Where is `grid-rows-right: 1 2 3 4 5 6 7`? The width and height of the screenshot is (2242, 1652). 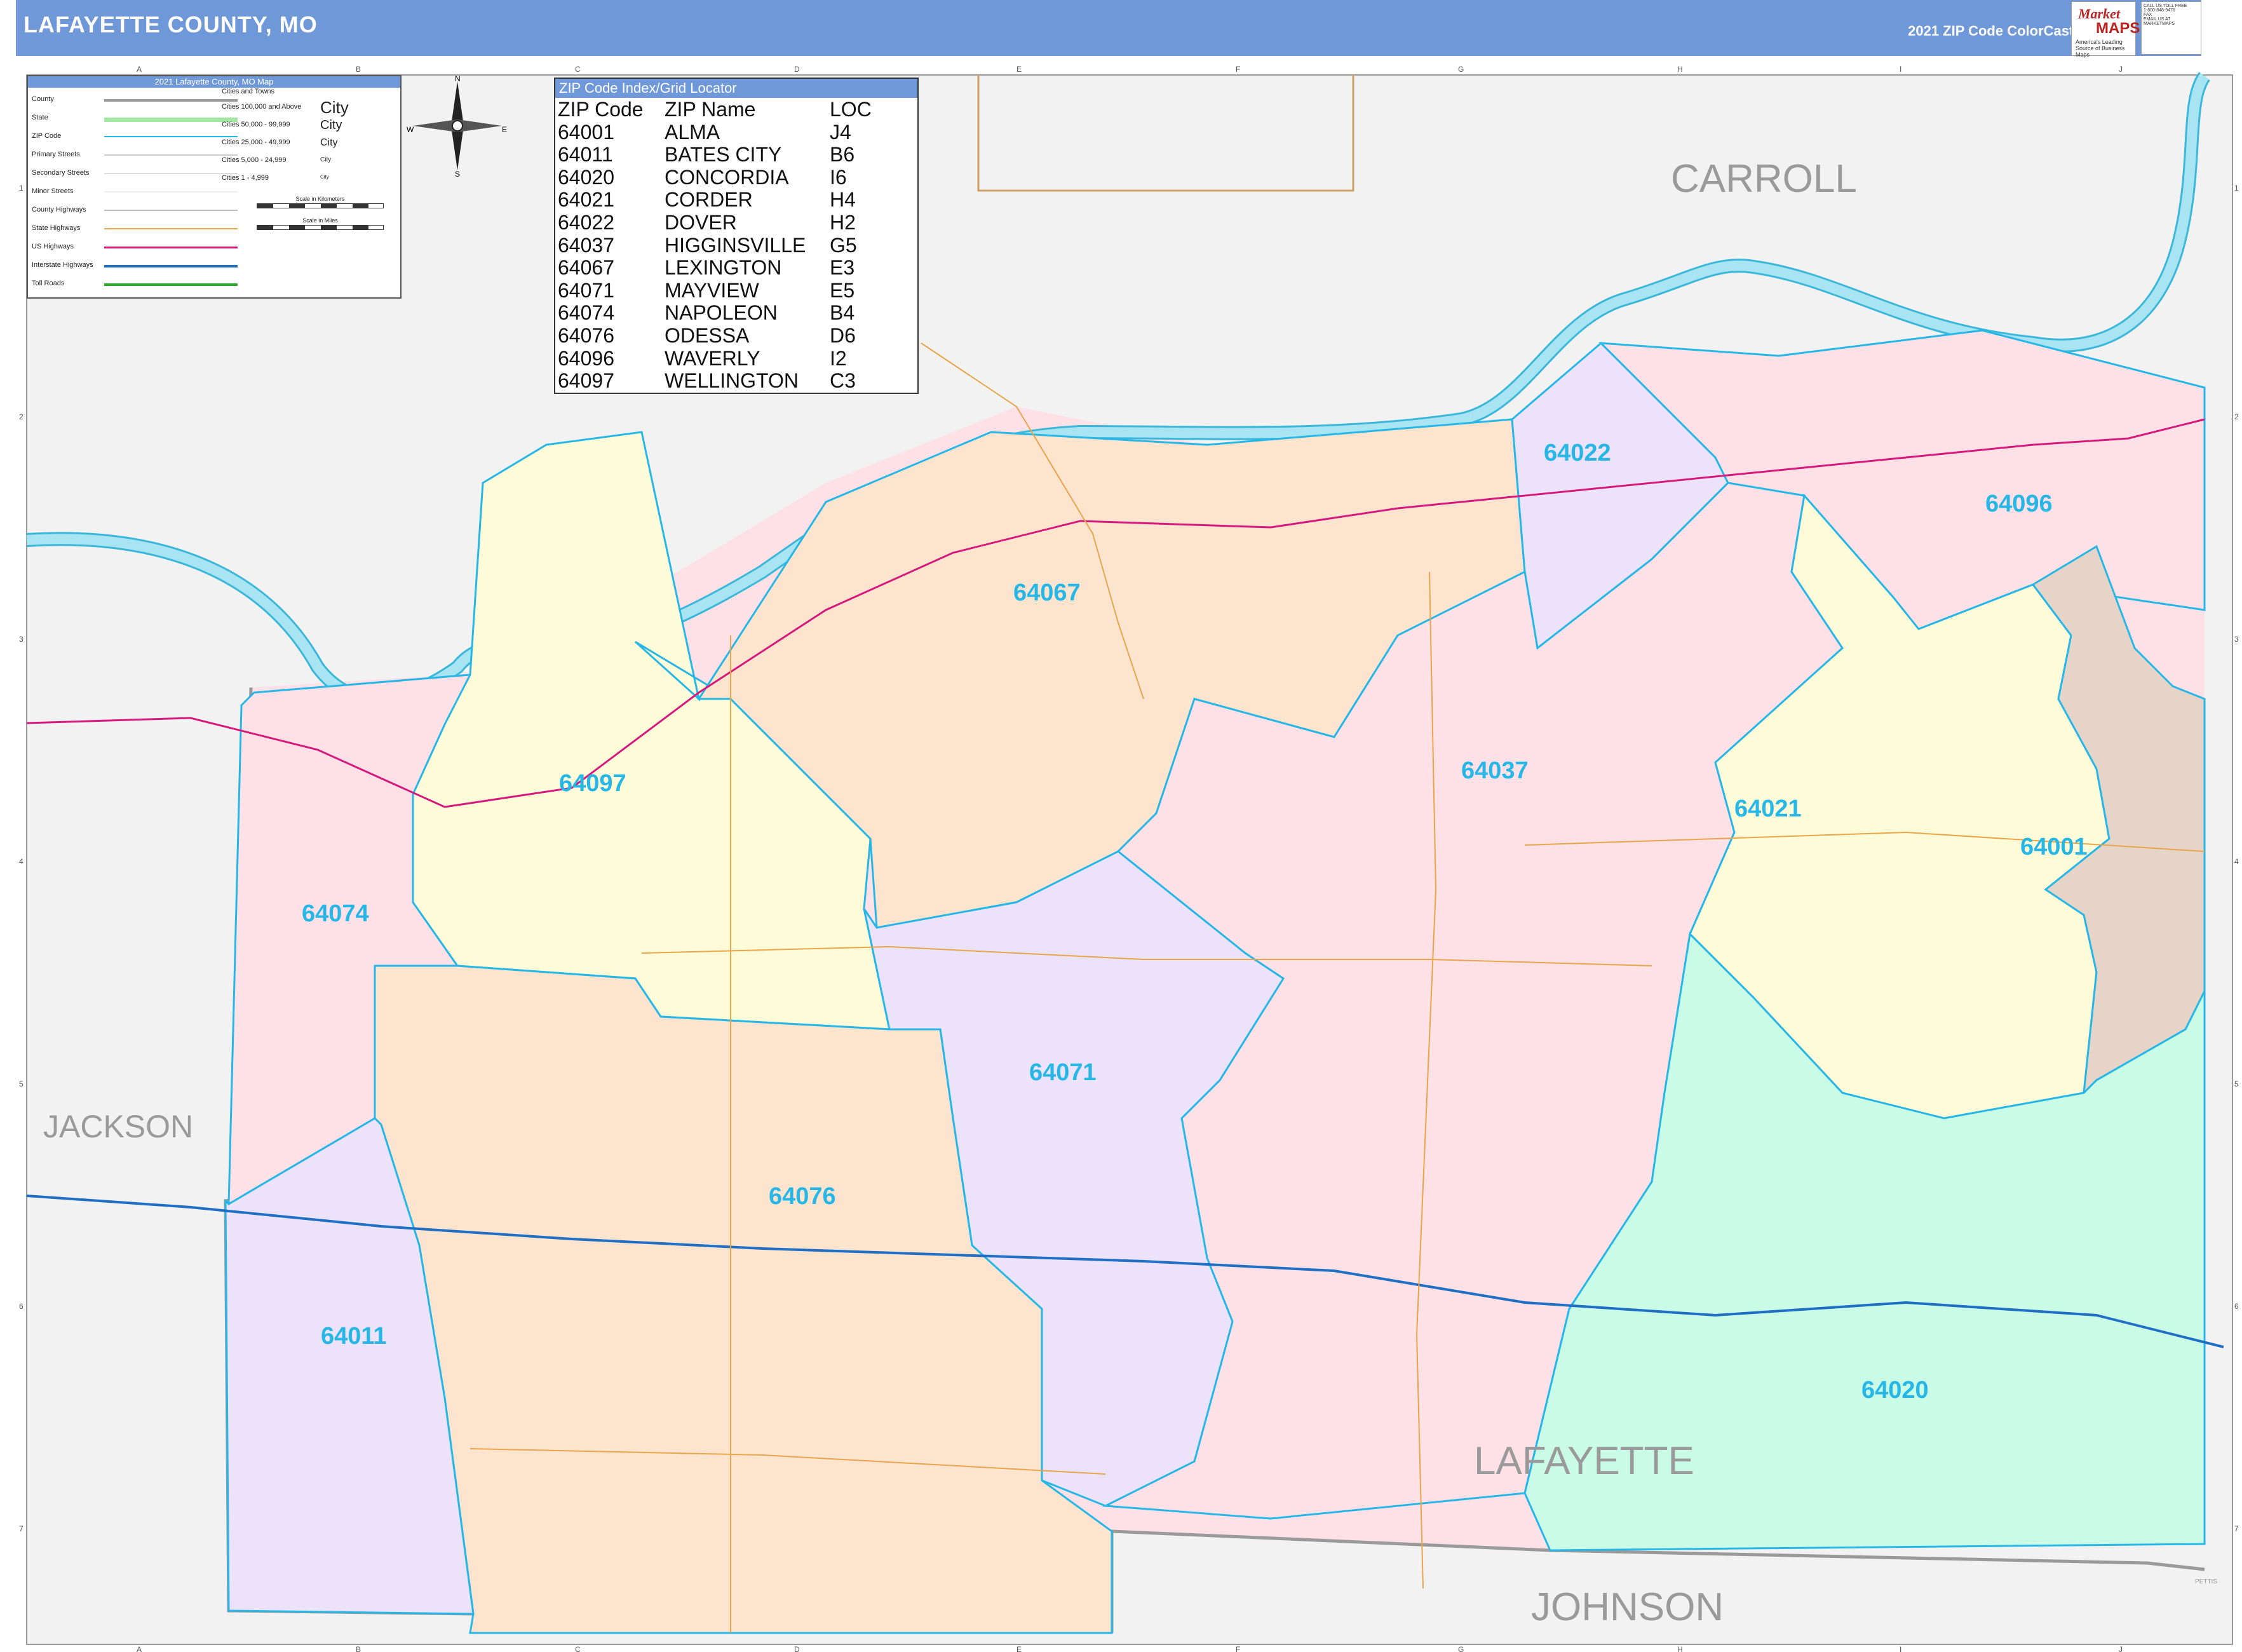
grid-rows-right: 1 2 3 4 5 6 7 is located at coordinates (2236, 859).